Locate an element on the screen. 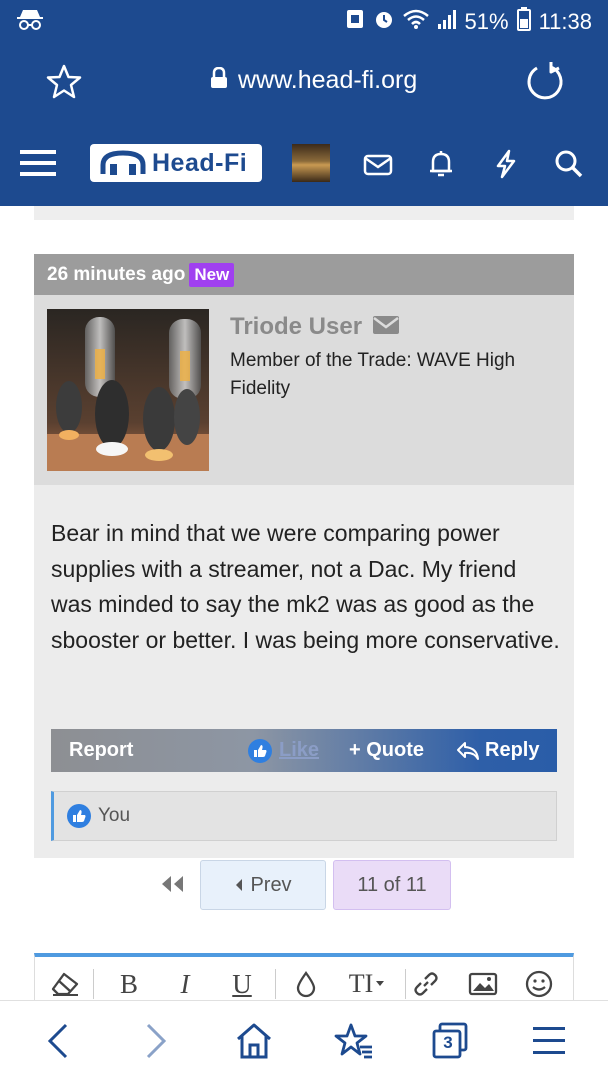  current-page-button: 11 of 11 is located at coordinates (392, 885).